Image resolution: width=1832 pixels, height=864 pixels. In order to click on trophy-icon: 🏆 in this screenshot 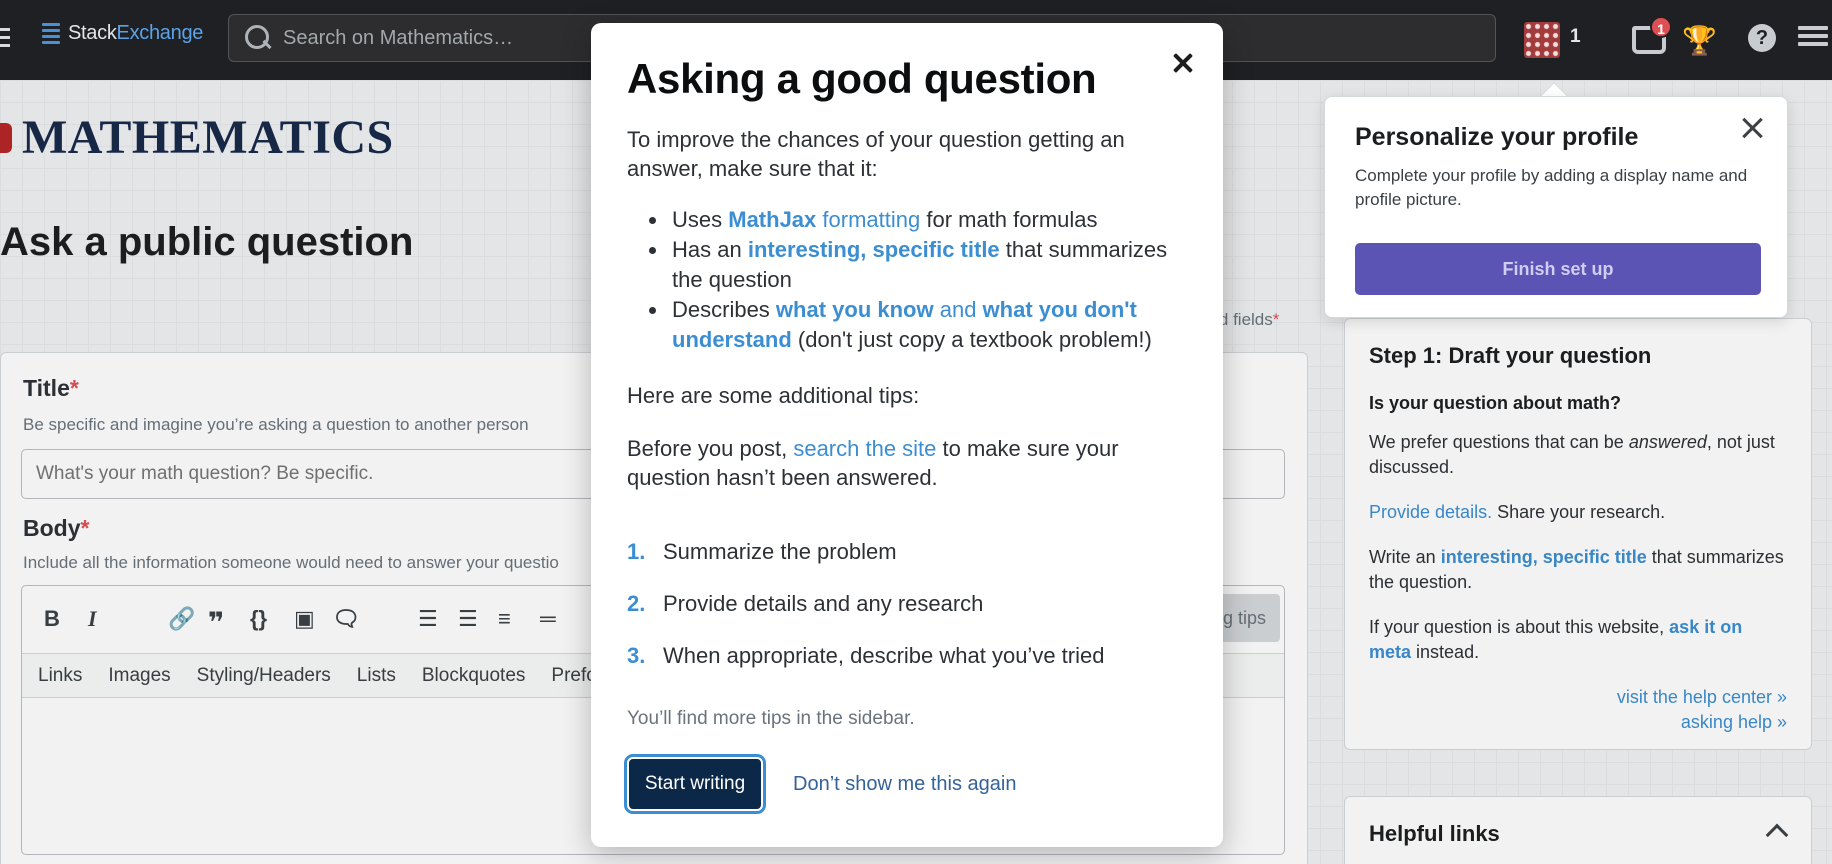, I will do `click(1699, 40)`.